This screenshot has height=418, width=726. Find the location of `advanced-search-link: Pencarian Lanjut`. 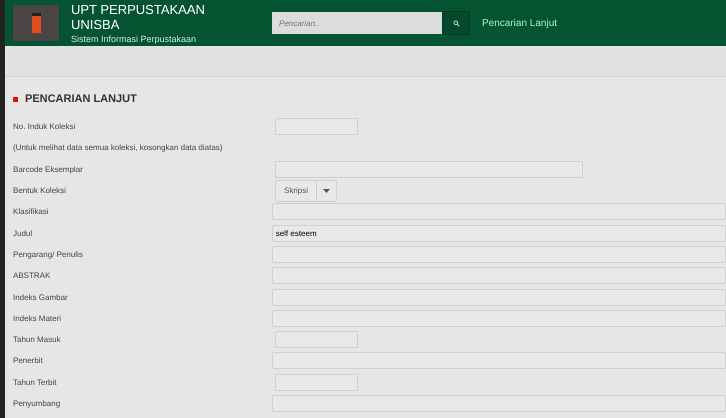

advanced-search-link: Pencarian Lanjut is located at coordinates (520, 23).